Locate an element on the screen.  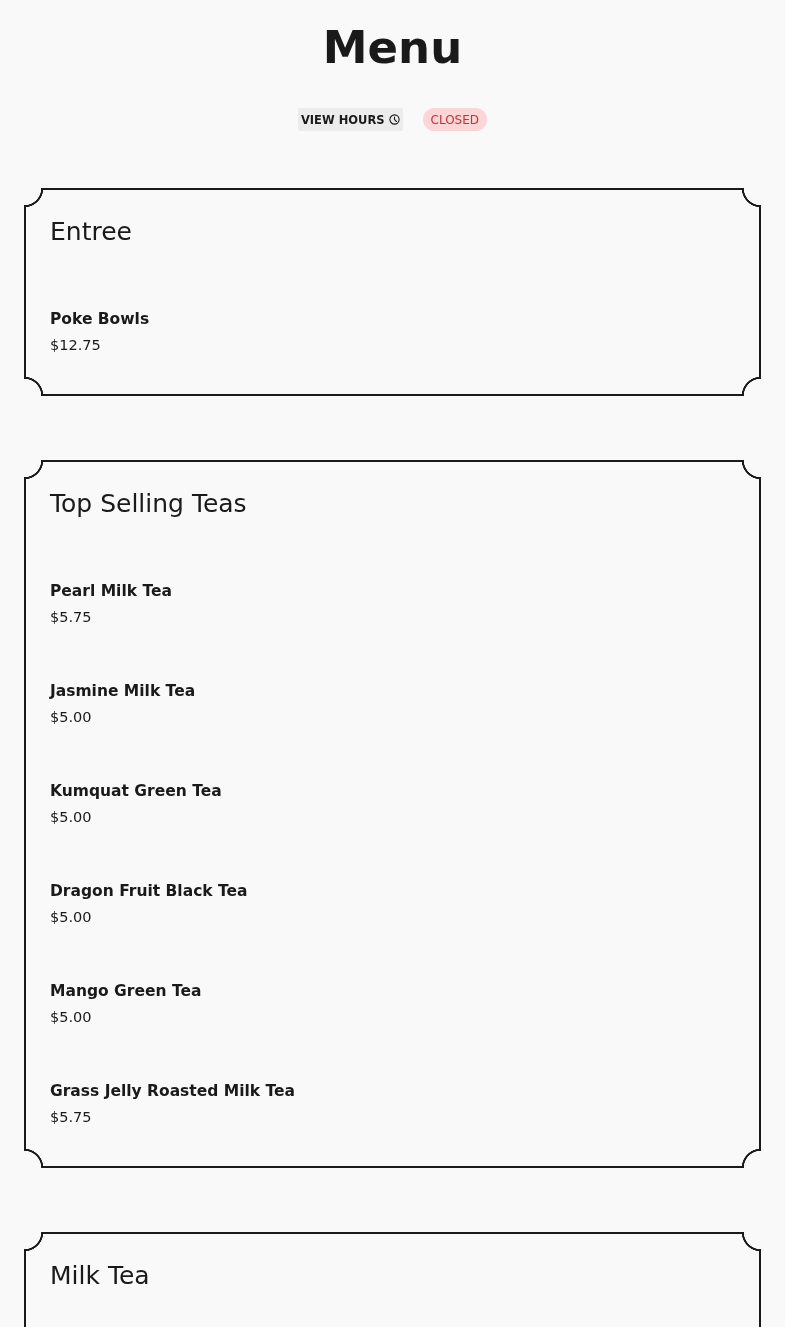
section-title: Milk Tea is located at coordinates (100, 1276).